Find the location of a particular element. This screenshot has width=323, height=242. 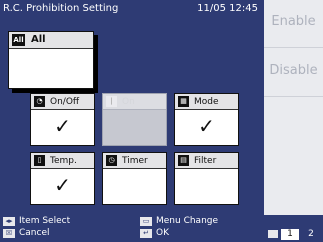

menu-icon: ▭ is located at coordinates (146, 221).